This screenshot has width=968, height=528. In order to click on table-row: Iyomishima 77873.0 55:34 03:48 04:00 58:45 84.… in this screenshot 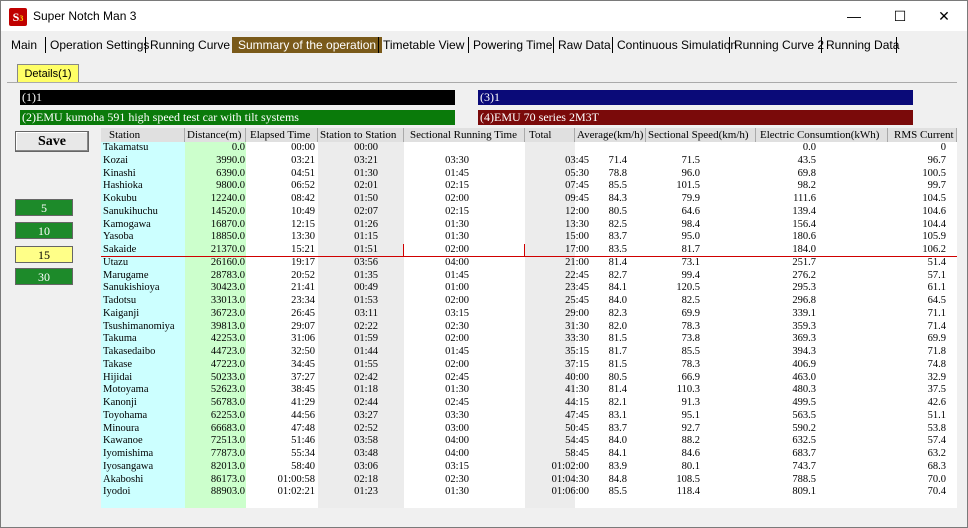, I will do `click(529, 454)`.